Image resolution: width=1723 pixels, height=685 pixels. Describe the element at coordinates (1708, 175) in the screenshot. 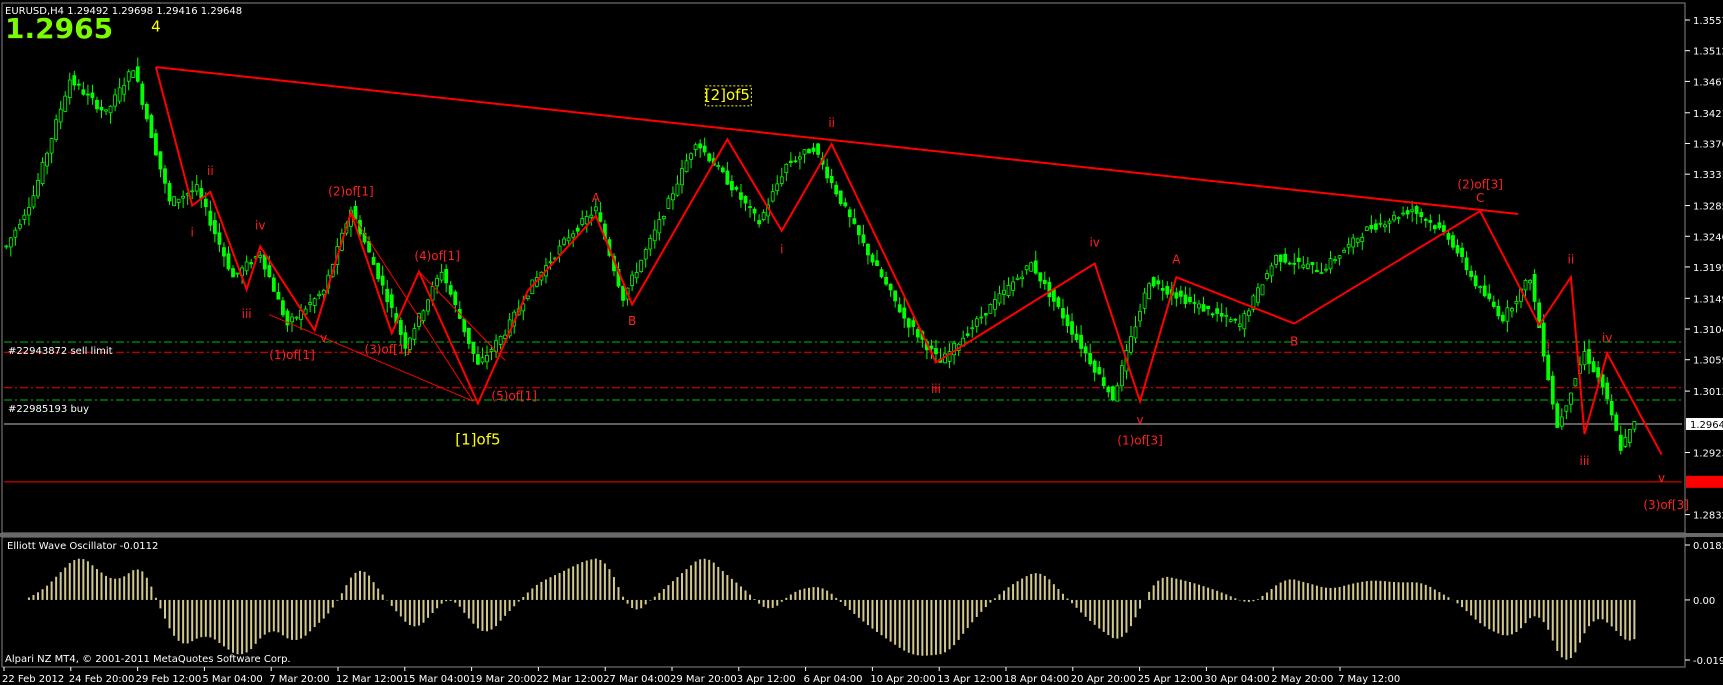

I see `price-tick-label: 1.33310` at that location.